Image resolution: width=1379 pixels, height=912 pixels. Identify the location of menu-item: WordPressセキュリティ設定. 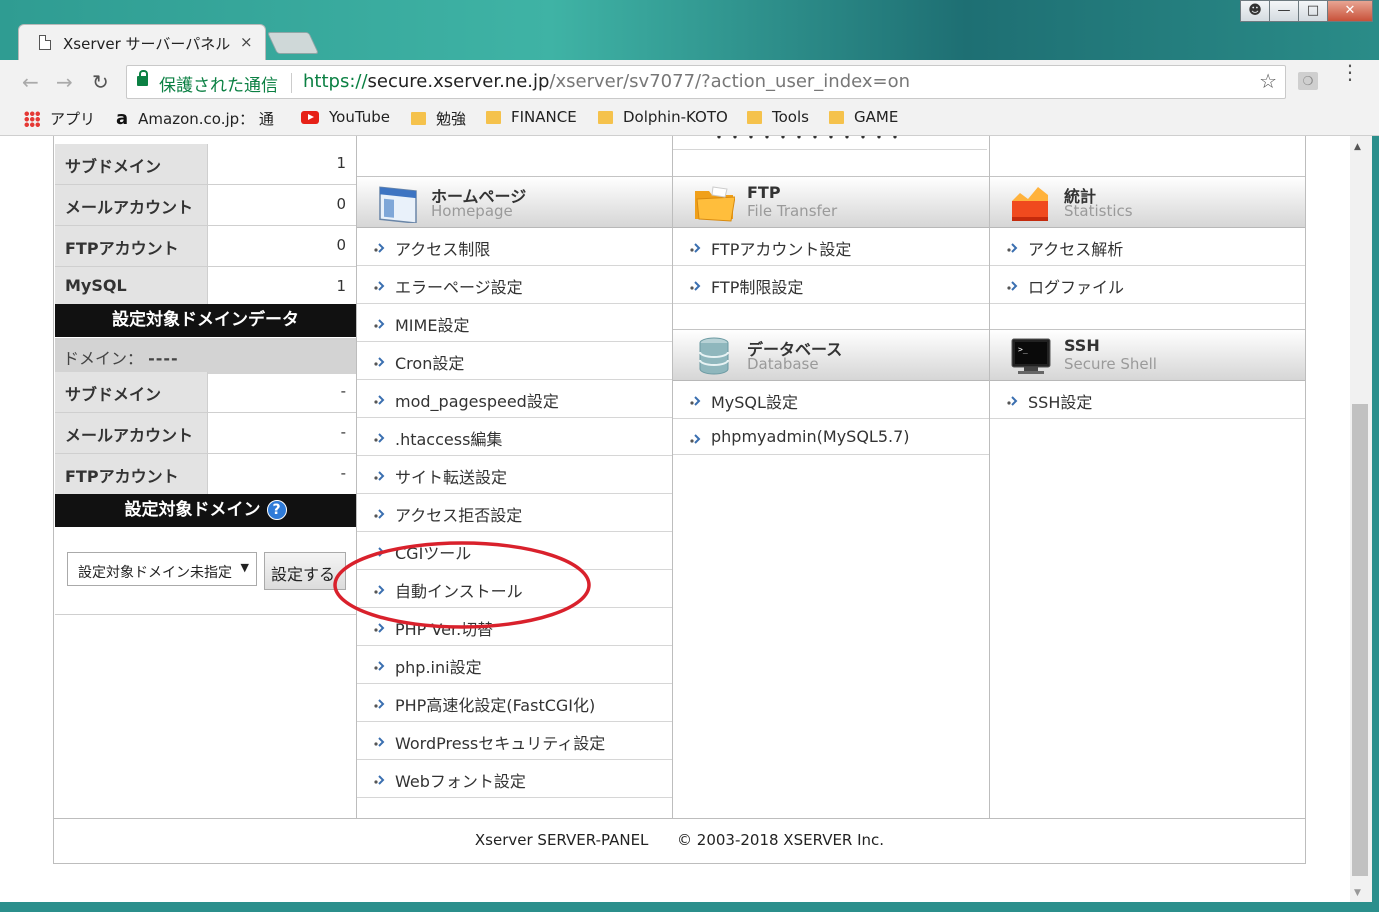
(514, 741).